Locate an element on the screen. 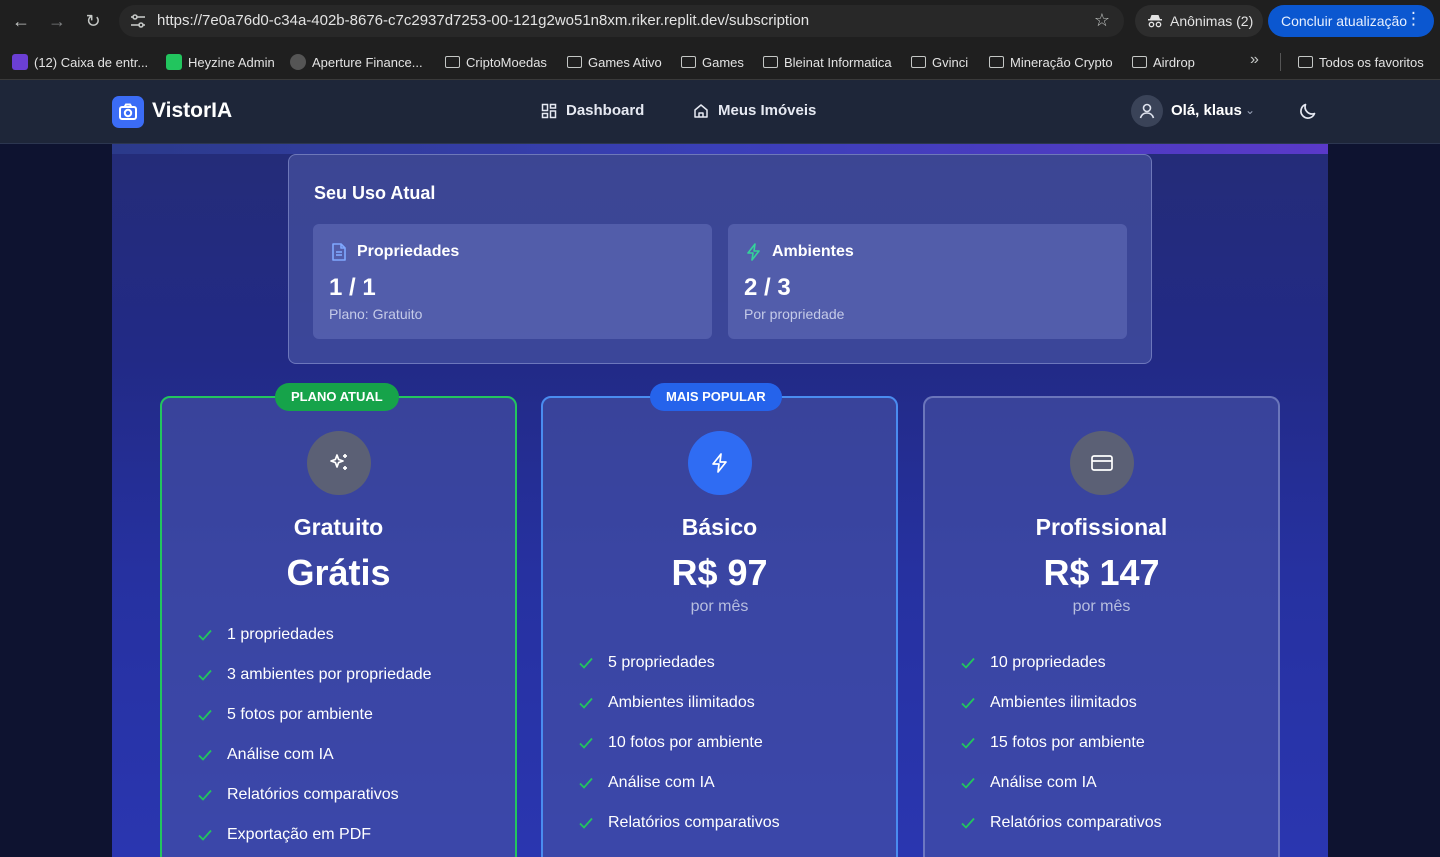  feature-item: 15 fotos por ambiente is located at coordinates (1052, 743).